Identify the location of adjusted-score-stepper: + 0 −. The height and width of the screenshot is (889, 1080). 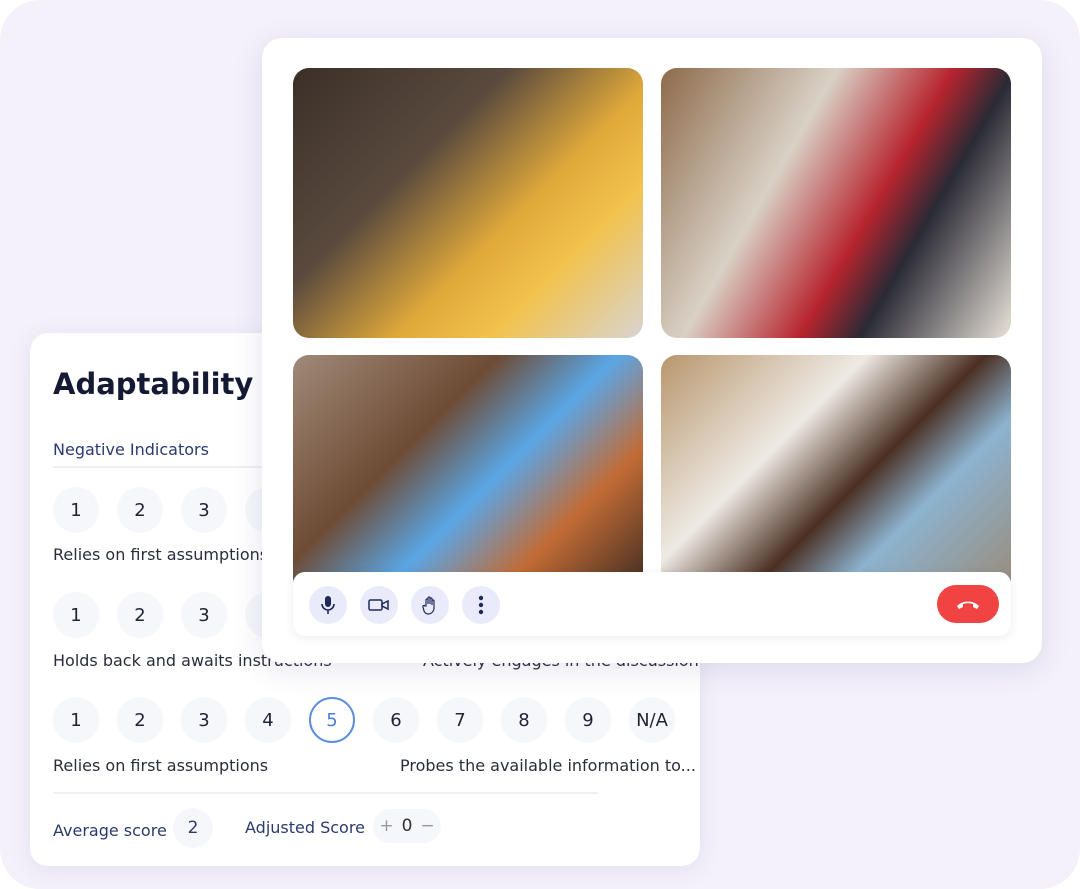
(407, 826).